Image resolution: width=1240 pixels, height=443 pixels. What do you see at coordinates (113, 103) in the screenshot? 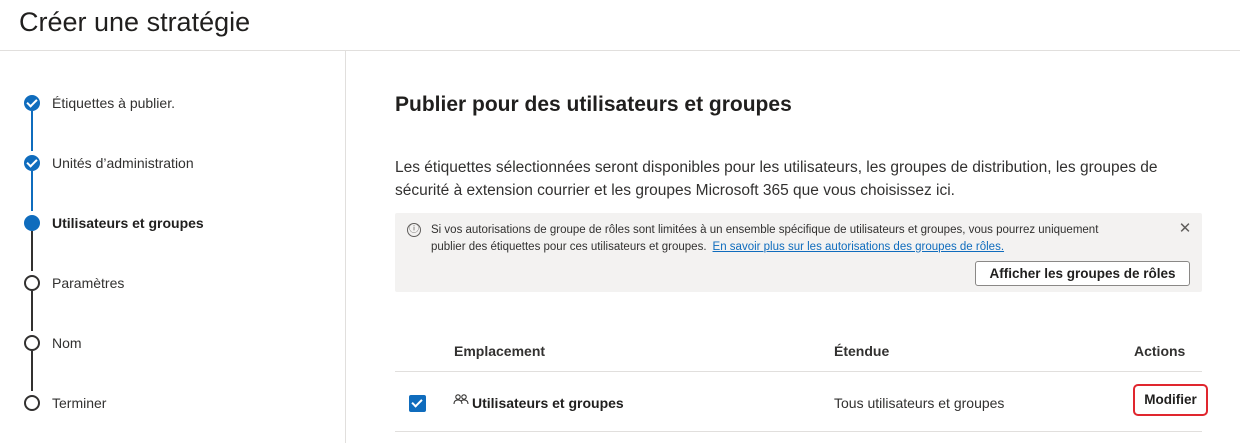
I see `step-label: Étiquettes à publier.` at bounding box center [113, 103].